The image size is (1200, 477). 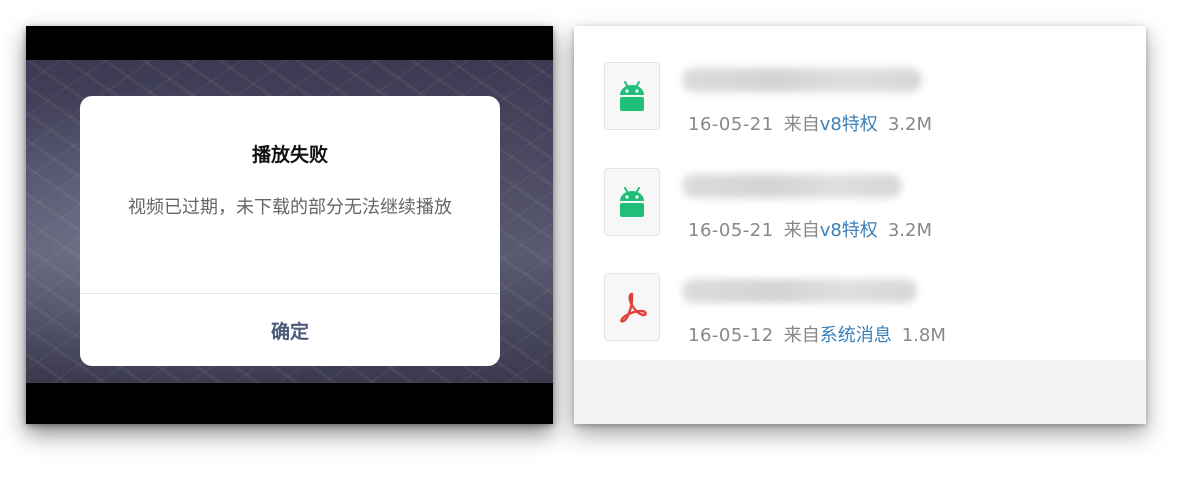 I want to click on confirm-button: 确定, so click(x=290, y=330).